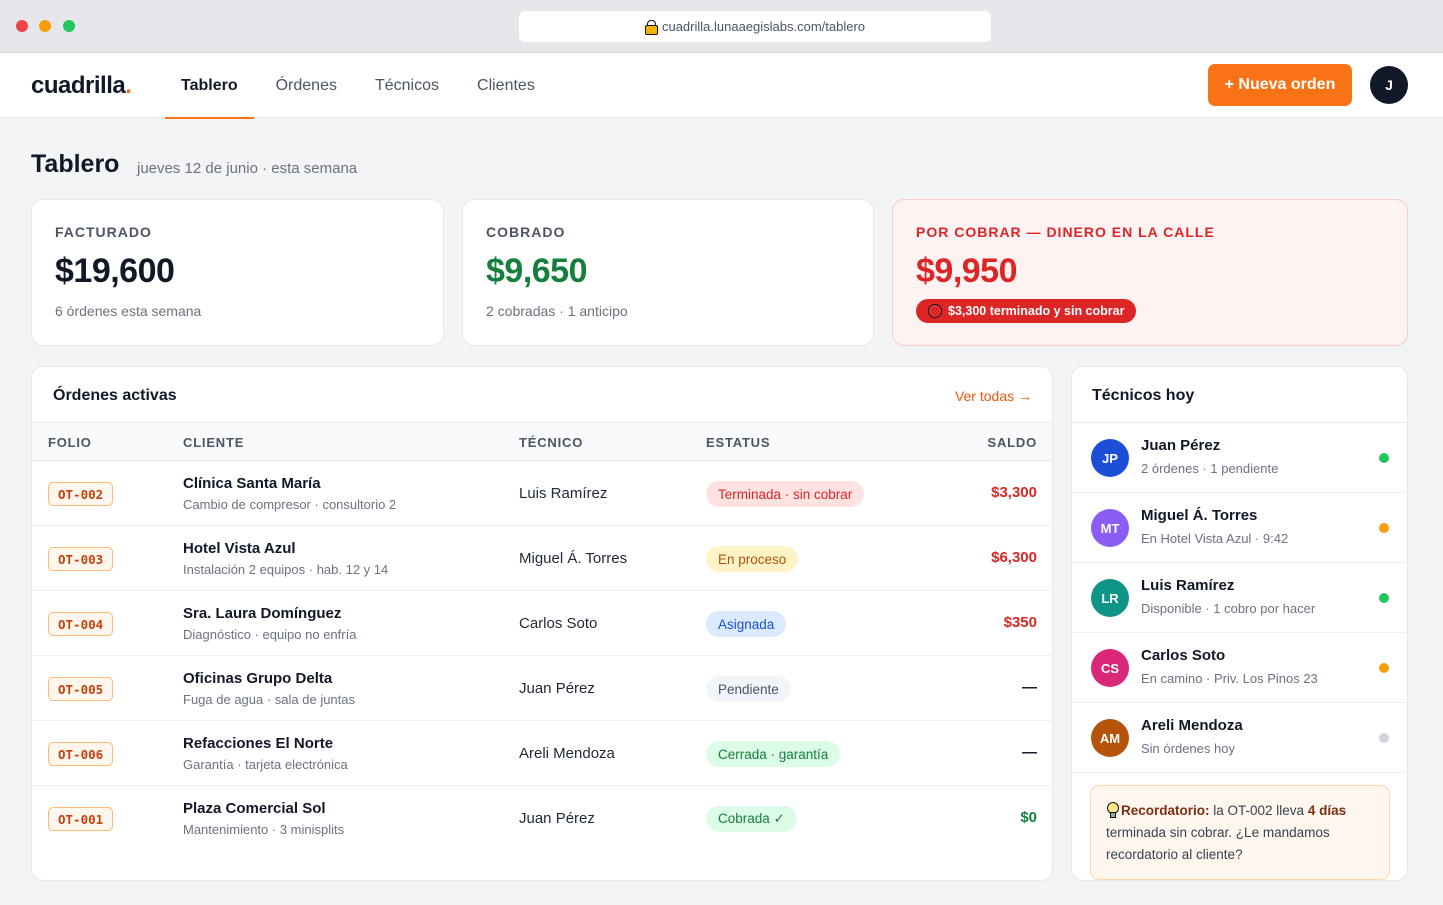  I want to click on logo-text: cuadrilla, so click(78, 85).